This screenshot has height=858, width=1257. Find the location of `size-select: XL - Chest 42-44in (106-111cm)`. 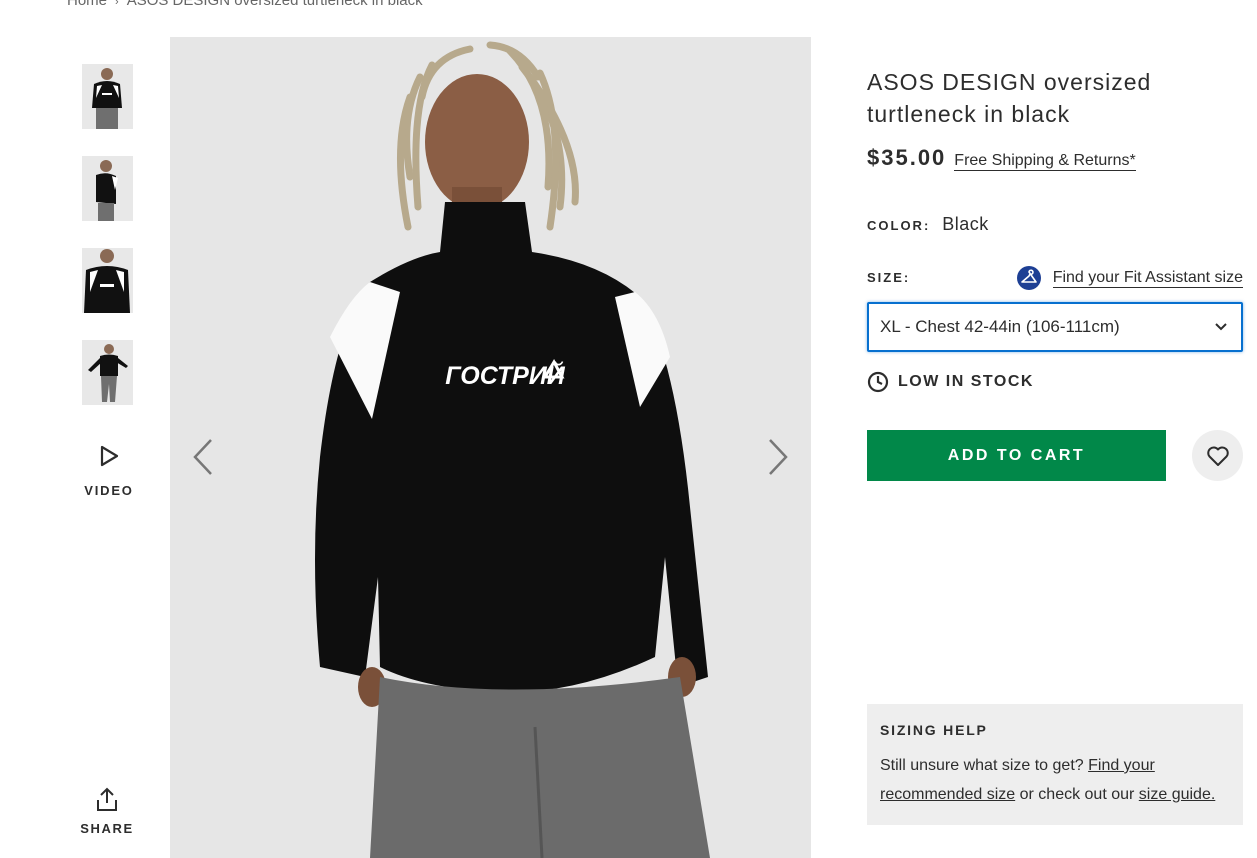

size-select: XL - Chest 42-44in (106-111cm) is located at coordinates (1055, 327).